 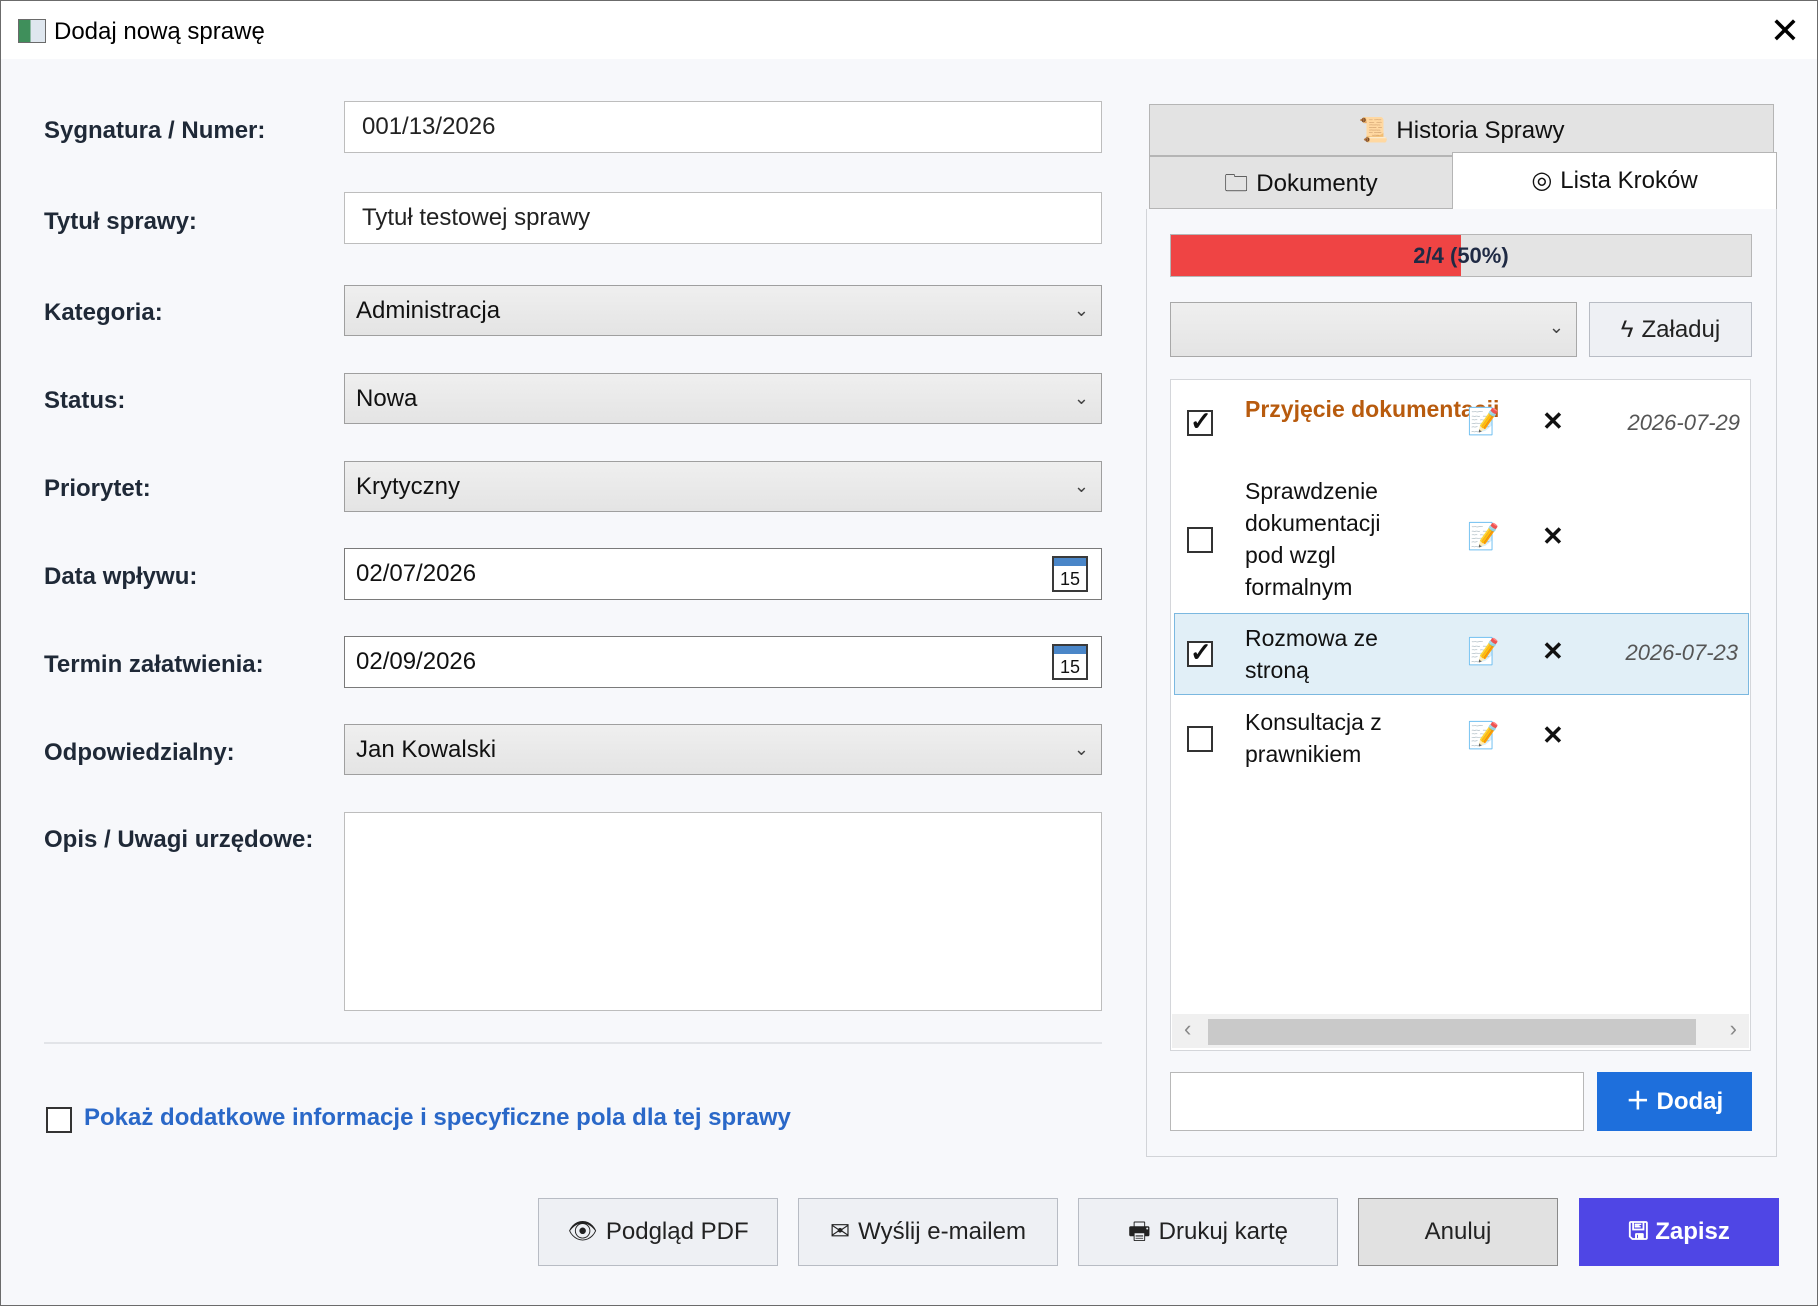 I want to click on cancel-label: Anuluj, so click(x=1458, y=1231).